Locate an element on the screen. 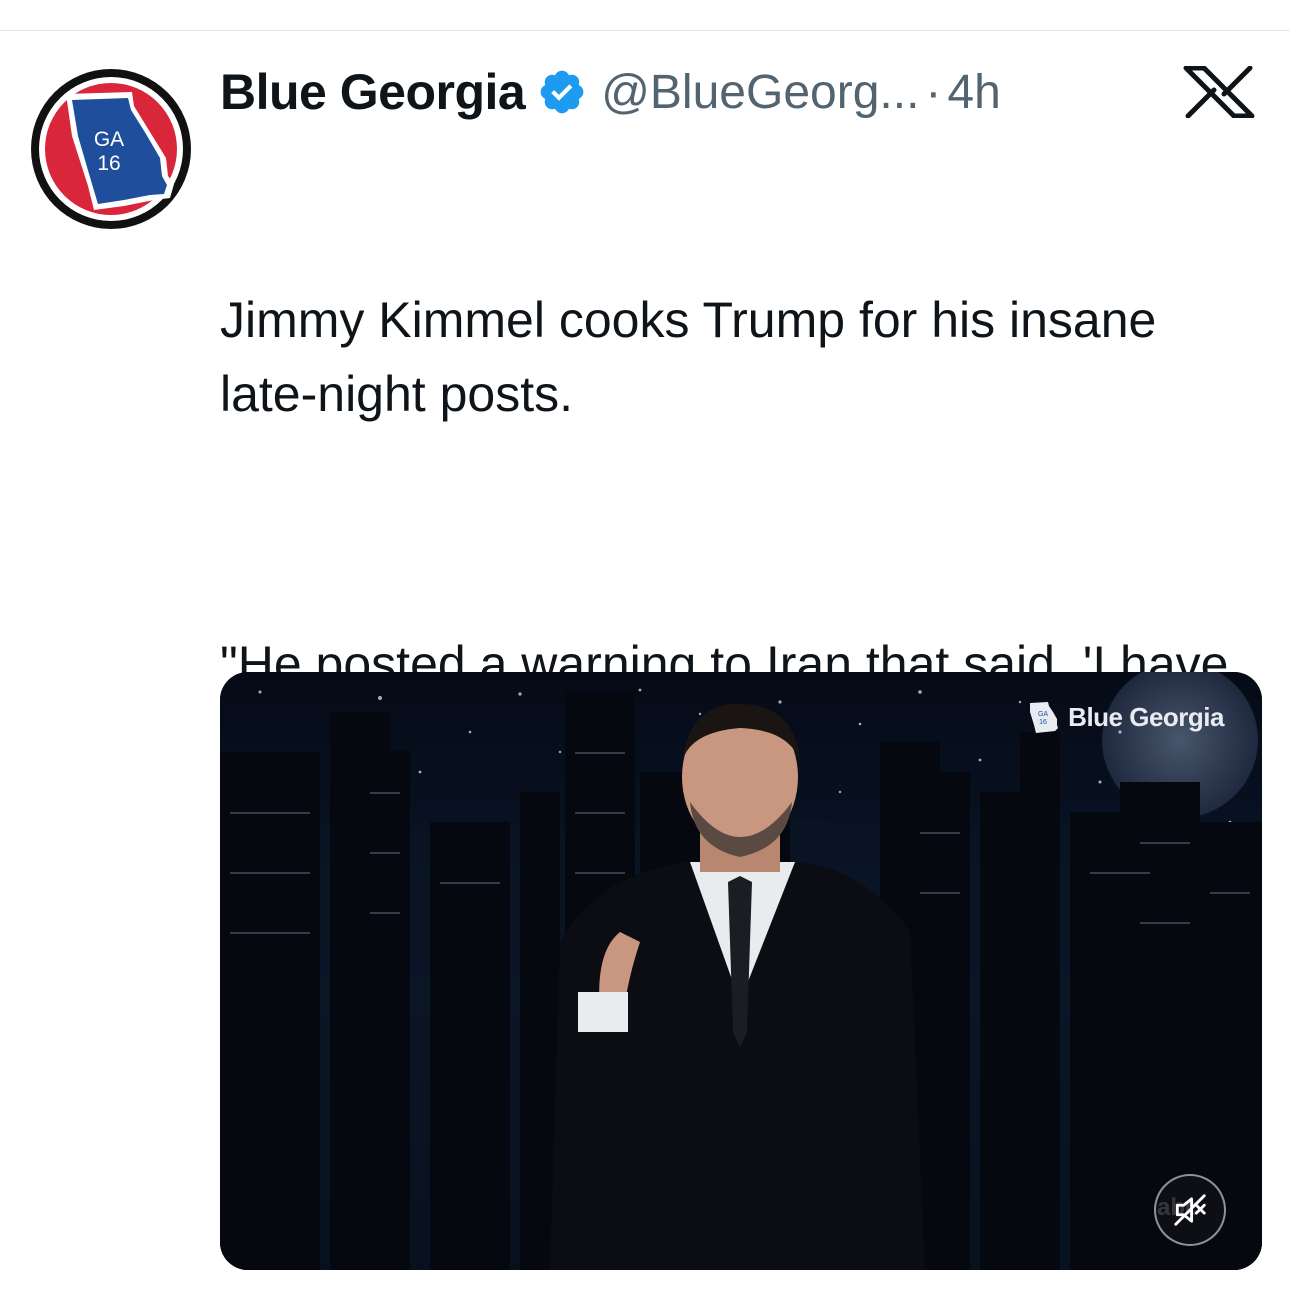 The image size is (1290, 1297). avatar-logo: GA 16 is located at coordinates (111, 149).